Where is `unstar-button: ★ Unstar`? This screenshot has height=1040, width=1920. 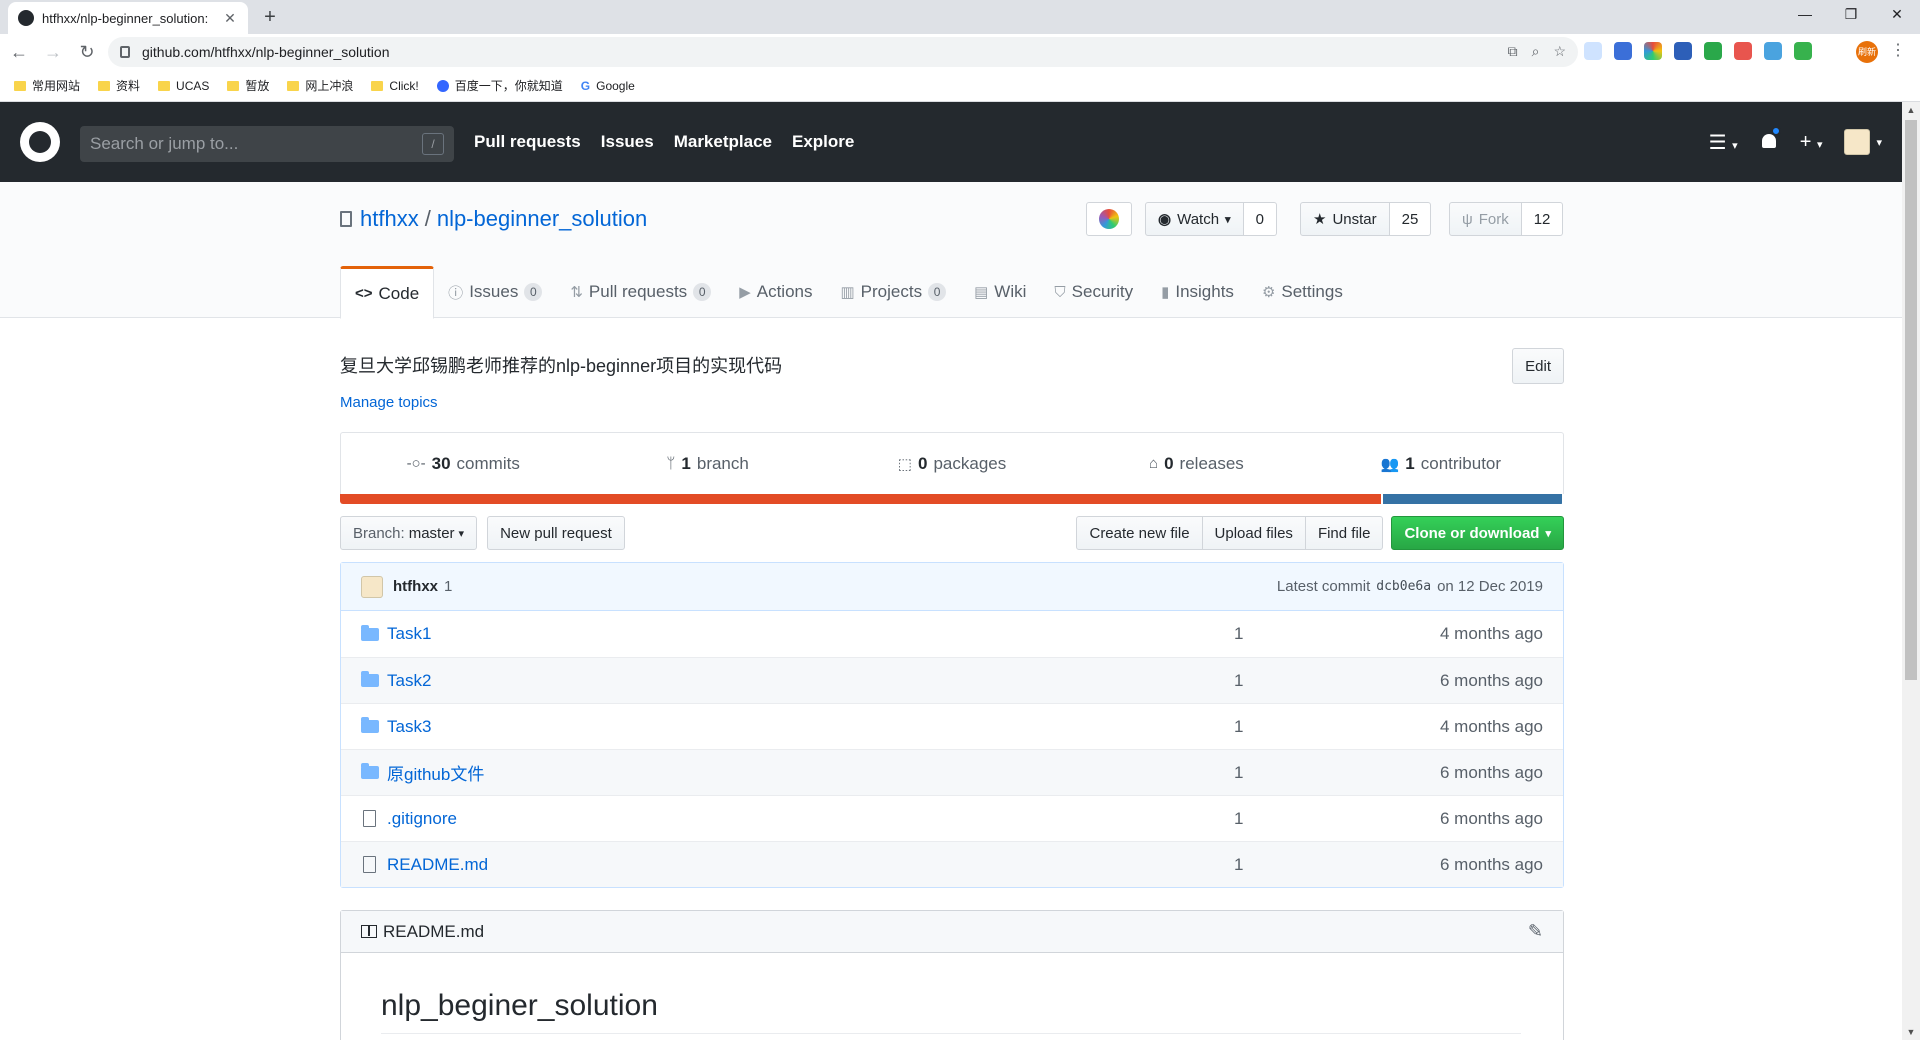
unstar-button: ★ Unstar is located at coordinates (1345, 219).